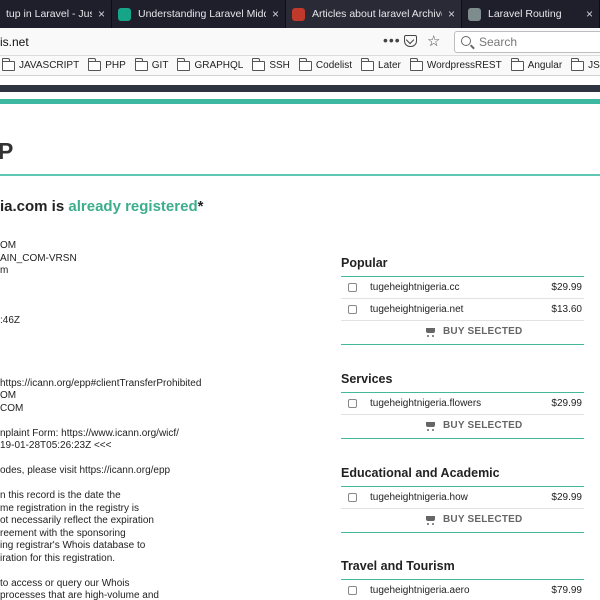 This screenshot has height=600, width=600. I want to click on bookmark-label: GIT, so click(160, 65).